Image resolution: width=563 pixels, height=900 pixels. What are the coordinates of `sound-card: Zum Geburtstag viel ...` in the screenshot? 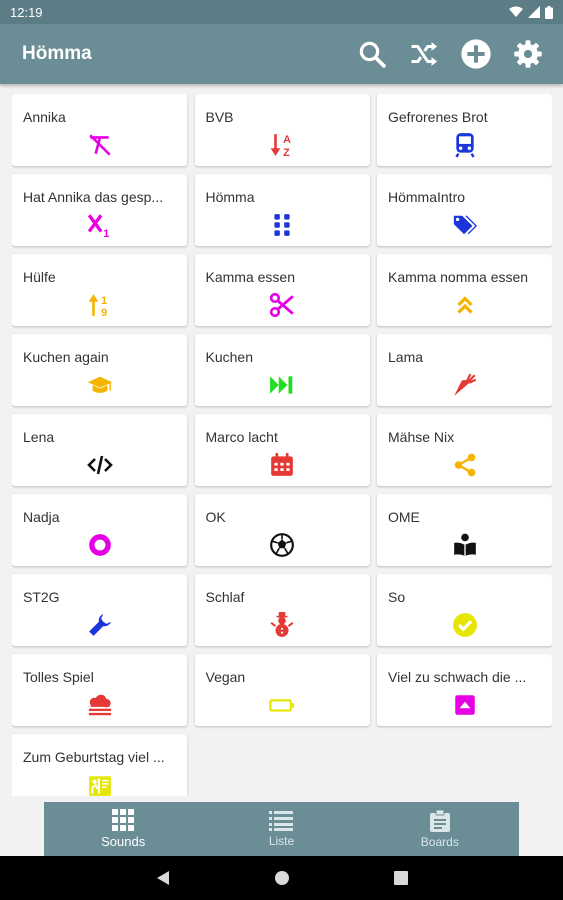 It's located at (99, 765).